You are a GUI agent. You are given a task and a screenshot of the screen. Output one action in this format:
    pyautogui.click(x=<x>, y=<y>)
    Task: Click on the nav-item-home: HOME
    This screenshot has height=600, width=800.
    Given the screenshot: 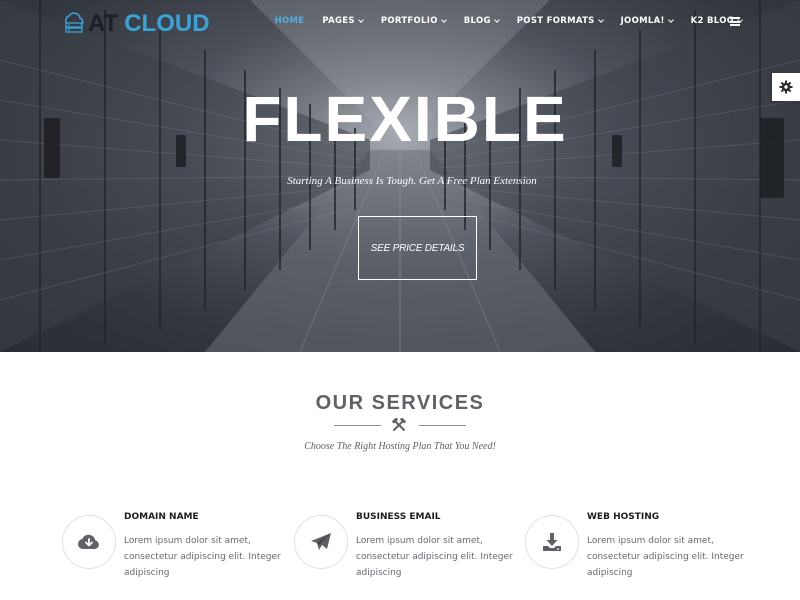 What is the action you would take?
    pyautogui.click(x=290, y=21)
    